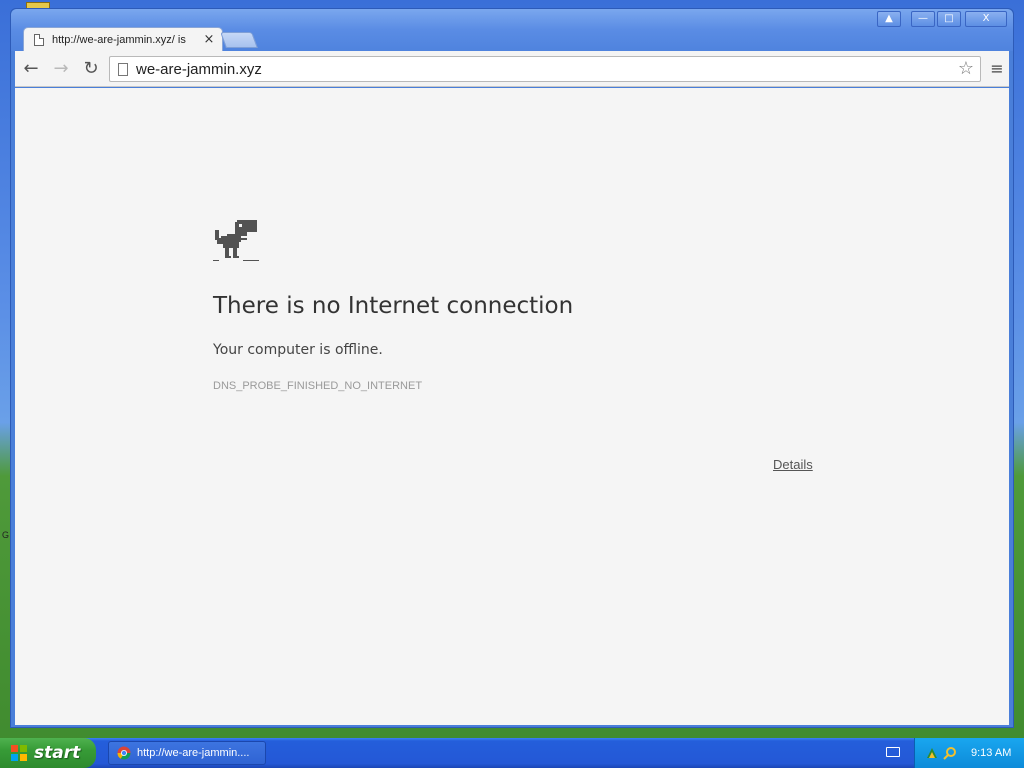 The width and height of the screenshot is (1024, 768). Describe the element at coordinates (923, 19) in the screenshot. I see `minimize-button: —` at that location.